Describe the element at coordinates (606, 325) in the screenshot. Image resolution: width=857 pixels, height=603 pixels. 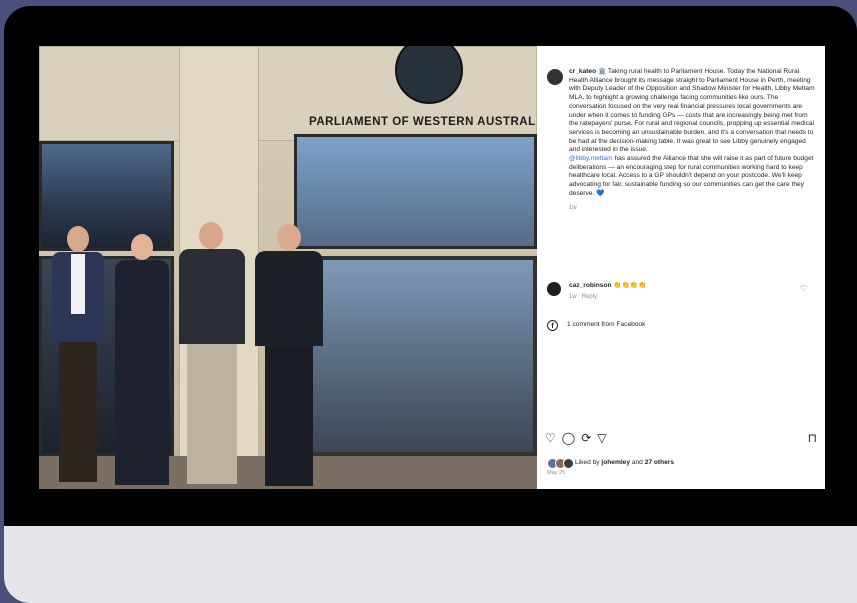
I see `facebook-comments-text: 1 comment from Facebook` at that location.